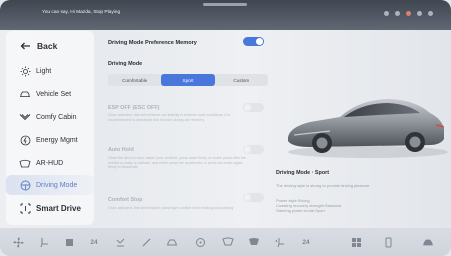 The width and height of the screenshot is (451, 256). I want to click on phone-icon, so click(388, 242).